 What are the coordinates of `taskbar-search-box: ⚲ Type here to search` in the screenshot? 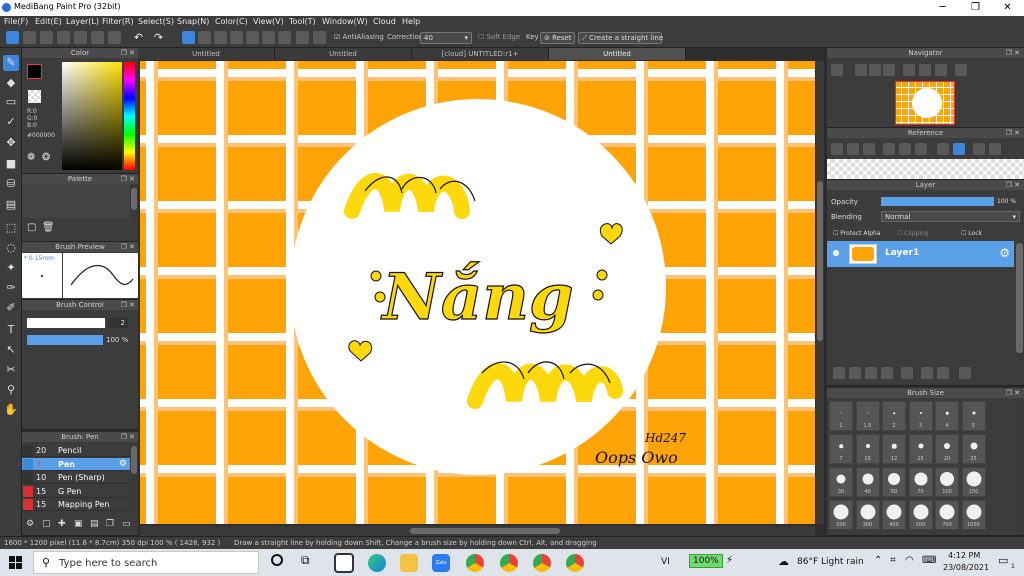 It's located at (146, 562).